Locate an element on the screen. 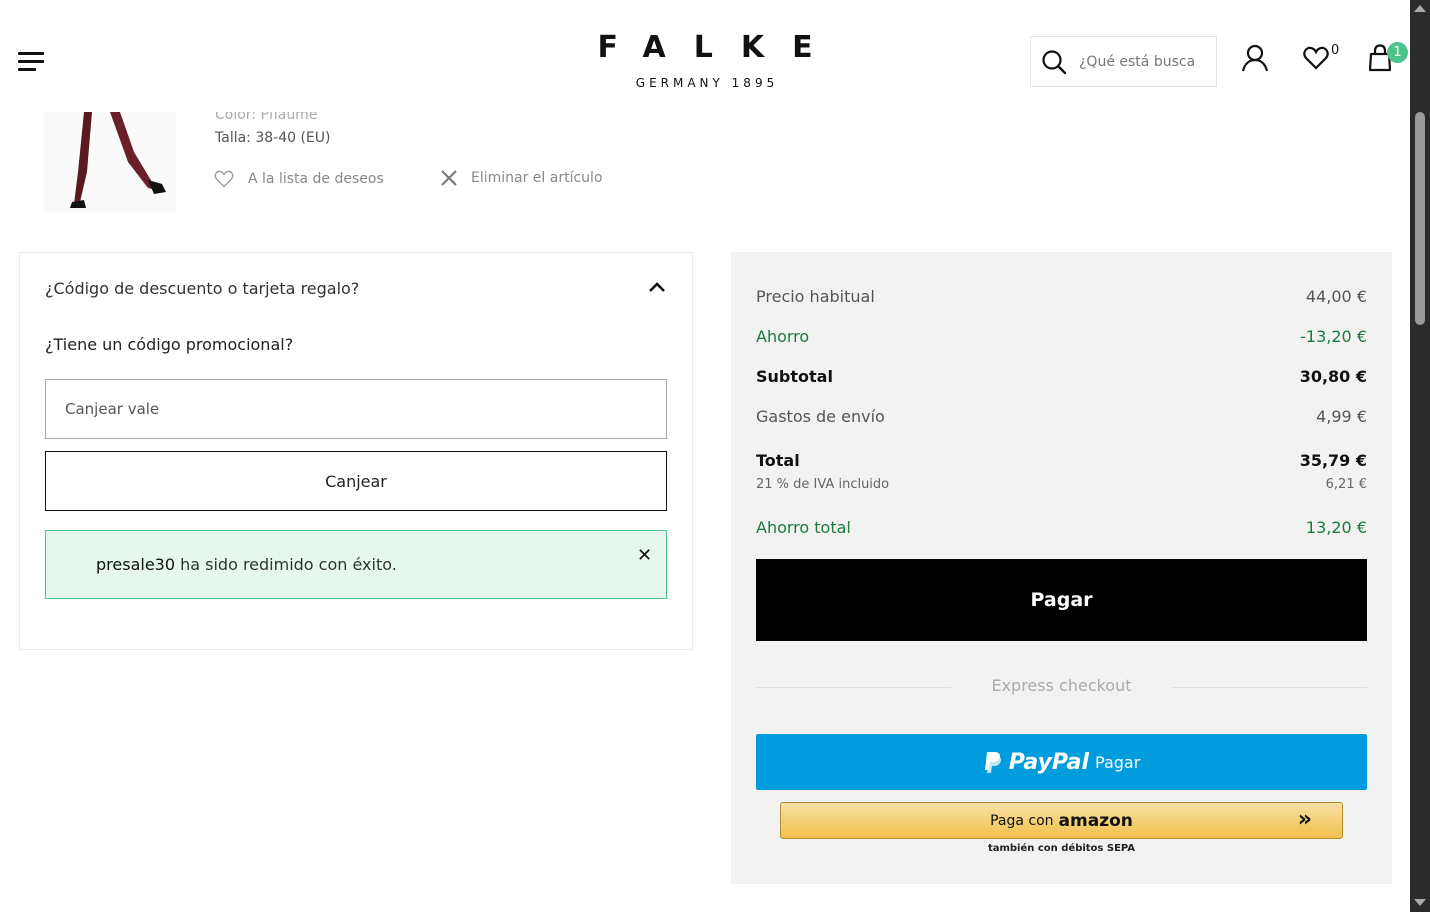 The height and width of the screenshot is (912, 1430). move-to-wishlist-button: A la lista de deseos is located at coordinates (299, 179).